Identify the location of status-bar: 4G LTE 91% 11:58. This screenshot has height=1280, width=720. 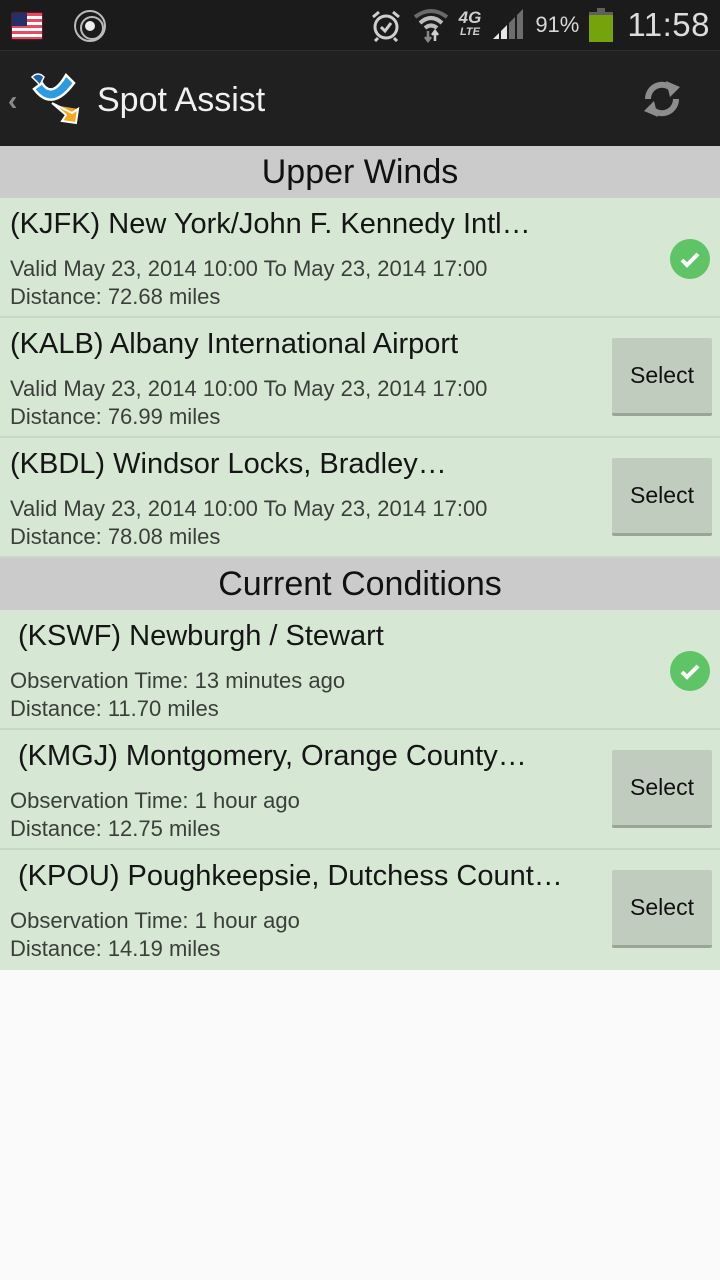
(360, 25).